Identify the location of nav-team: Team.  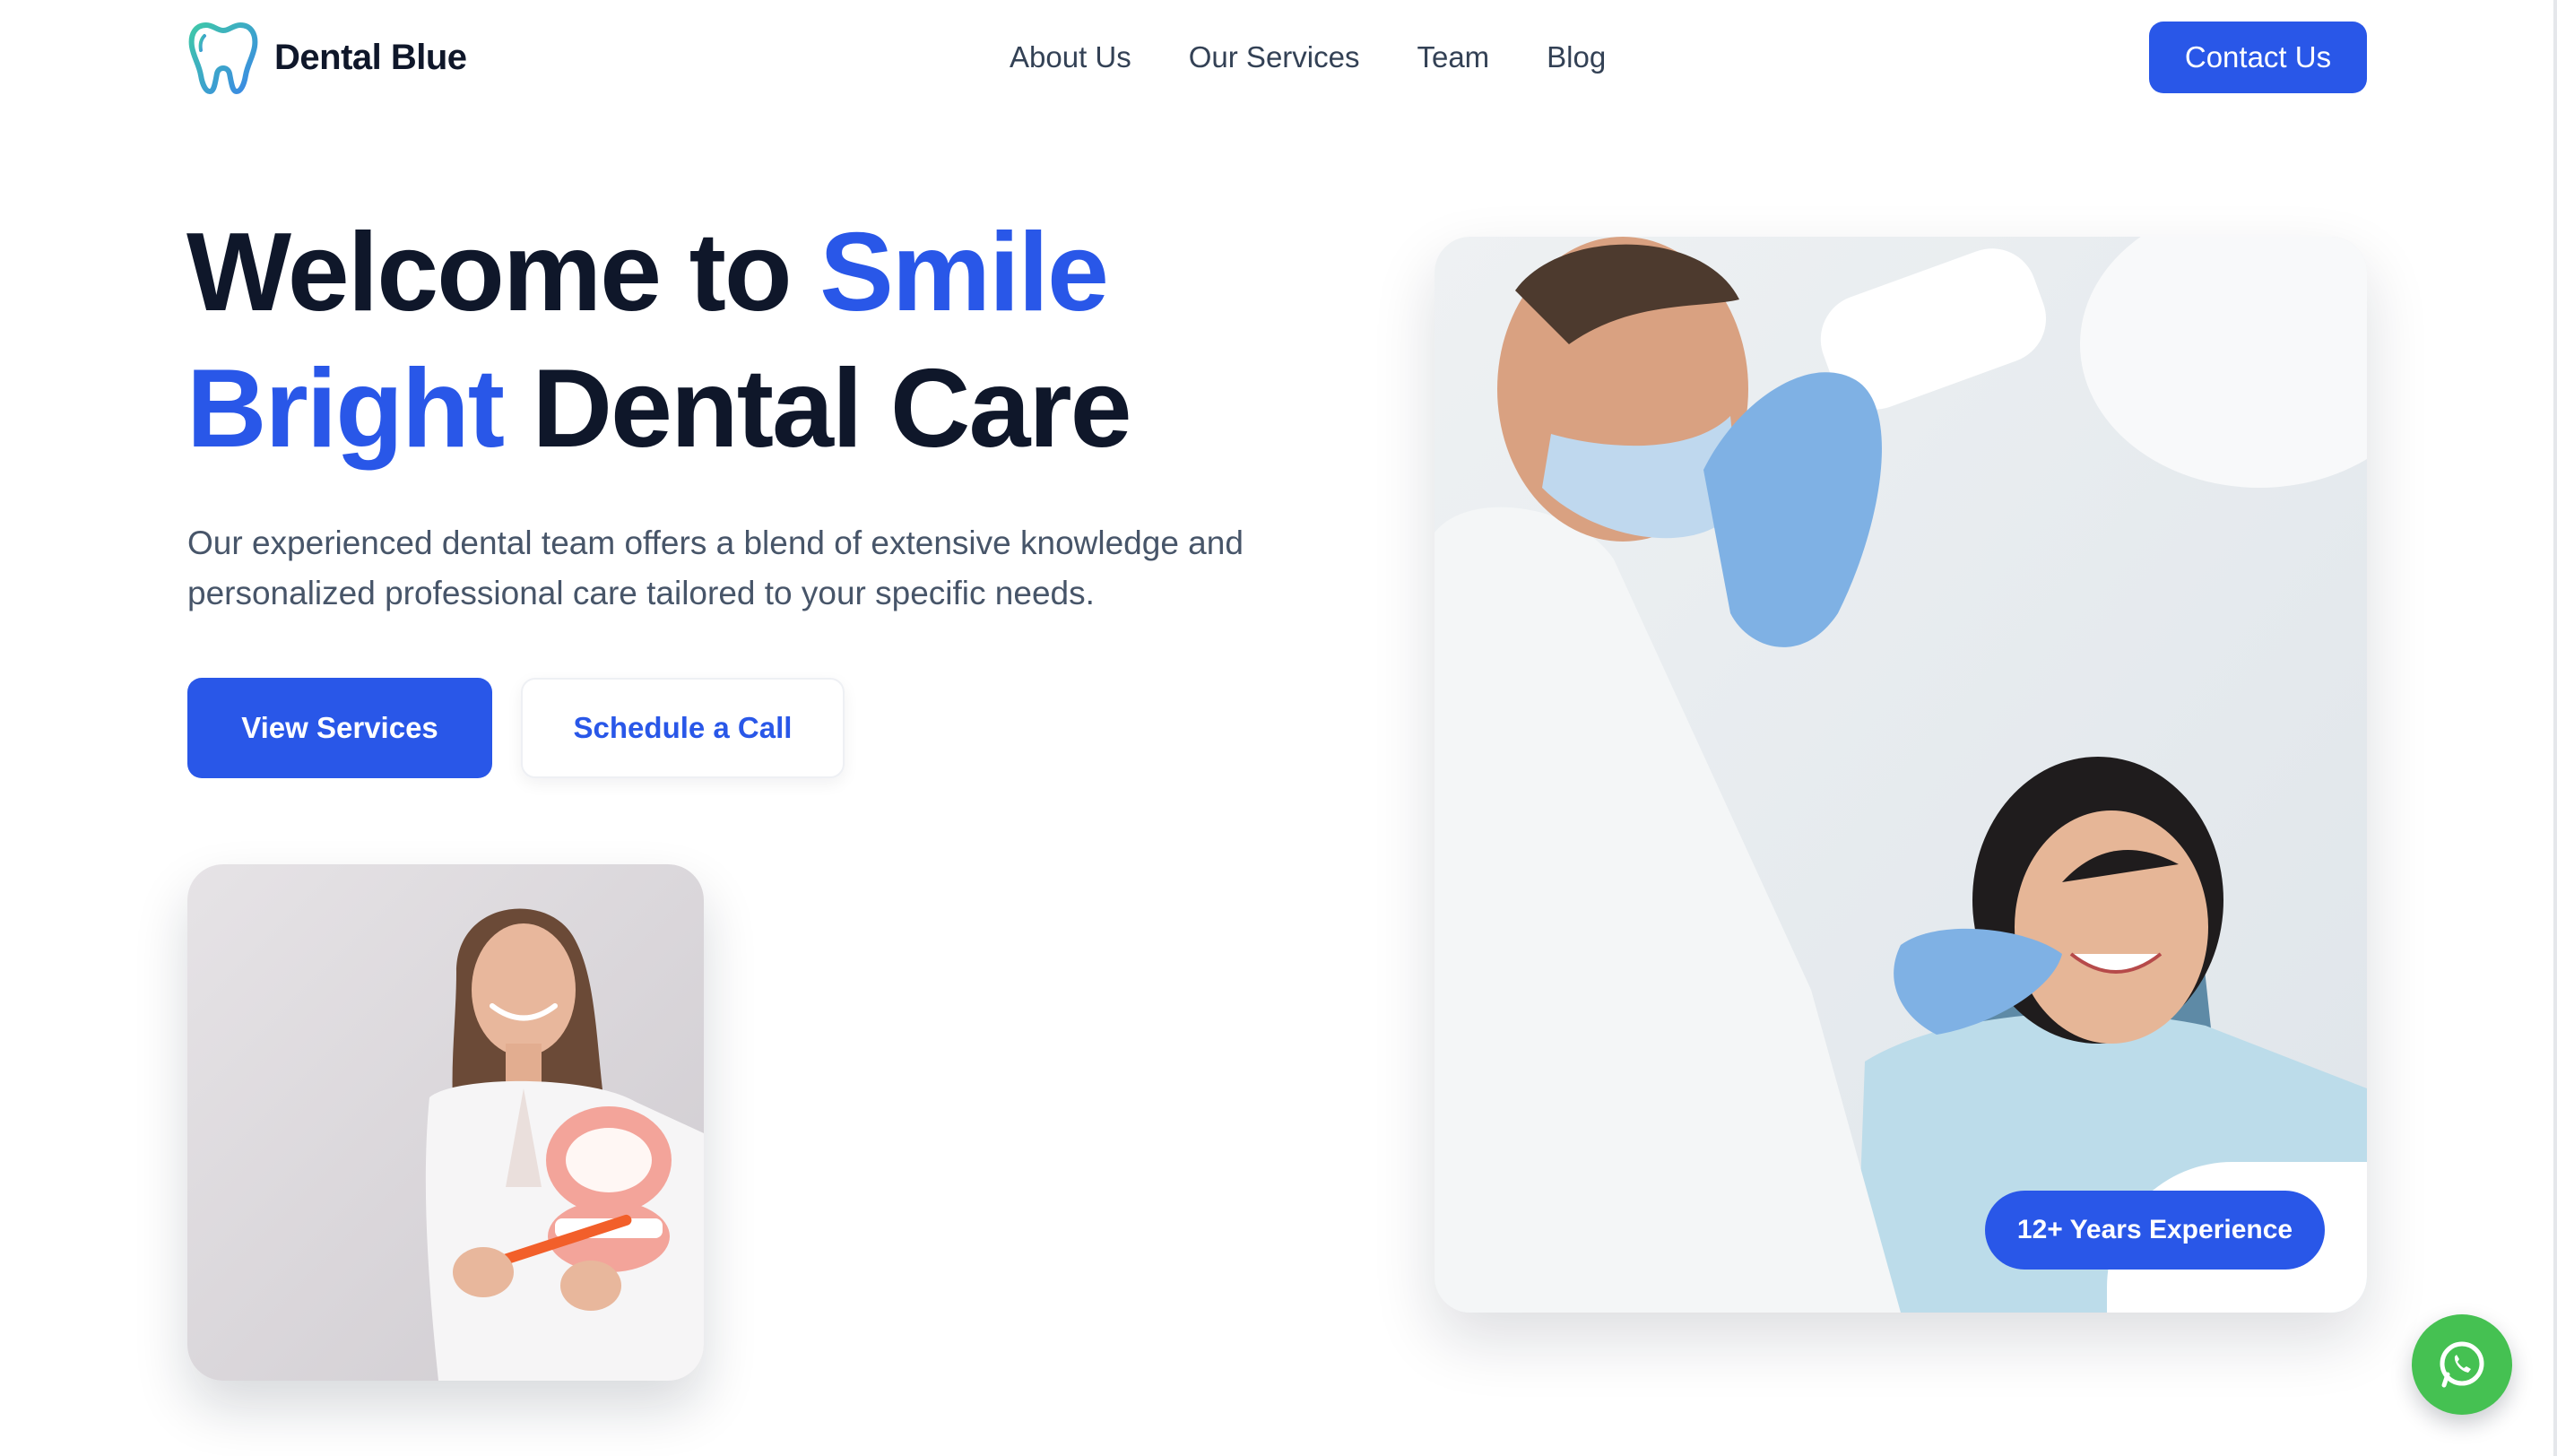
(1453, 57).